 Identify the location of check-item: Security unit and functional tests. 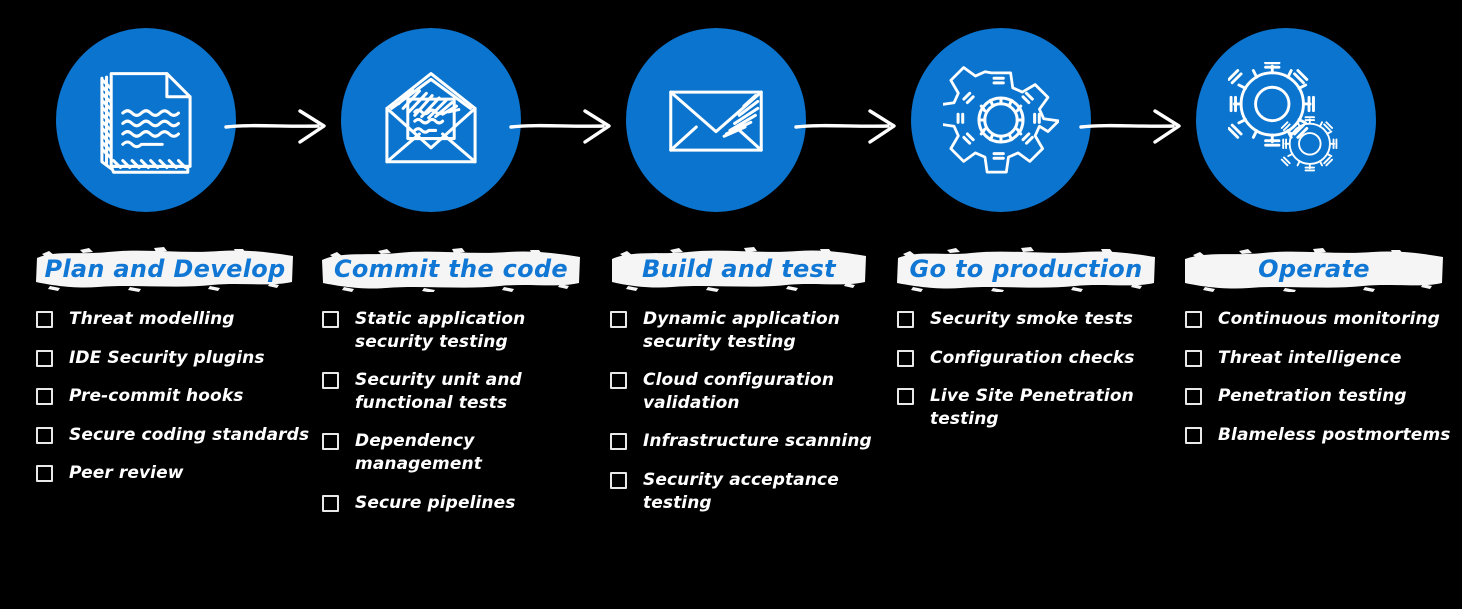
(459, 391).